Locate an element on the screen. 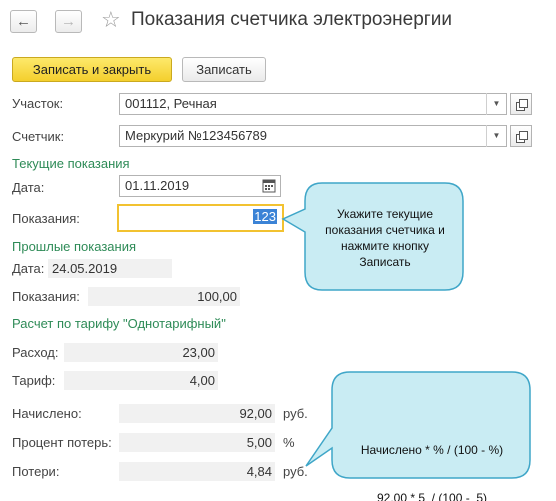 This screenshot has height=501, width=556. formula-line: Начислено * % / (100 - %) is located at coordinates (432, 450).